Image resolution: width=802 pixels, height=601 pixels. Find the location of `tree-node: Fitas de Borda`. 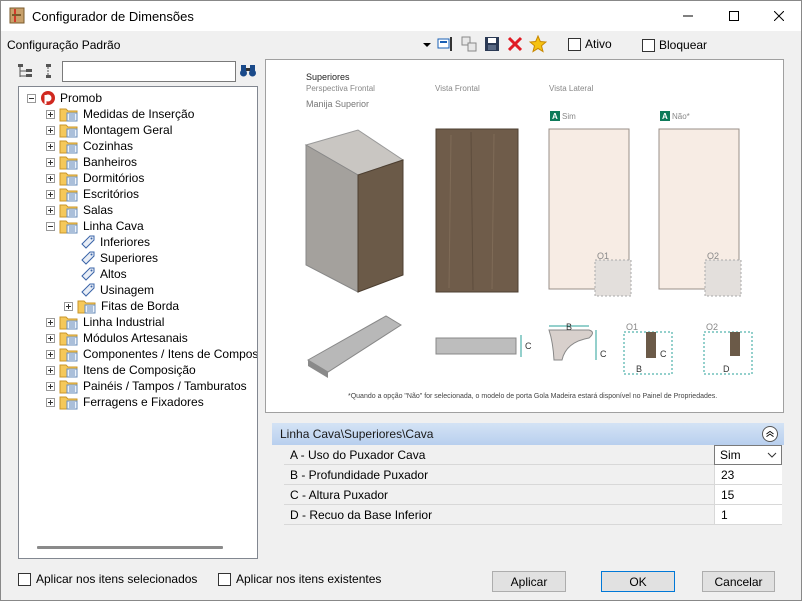

tree-node: Fitas de Borda is located at coordinates (121, 306).